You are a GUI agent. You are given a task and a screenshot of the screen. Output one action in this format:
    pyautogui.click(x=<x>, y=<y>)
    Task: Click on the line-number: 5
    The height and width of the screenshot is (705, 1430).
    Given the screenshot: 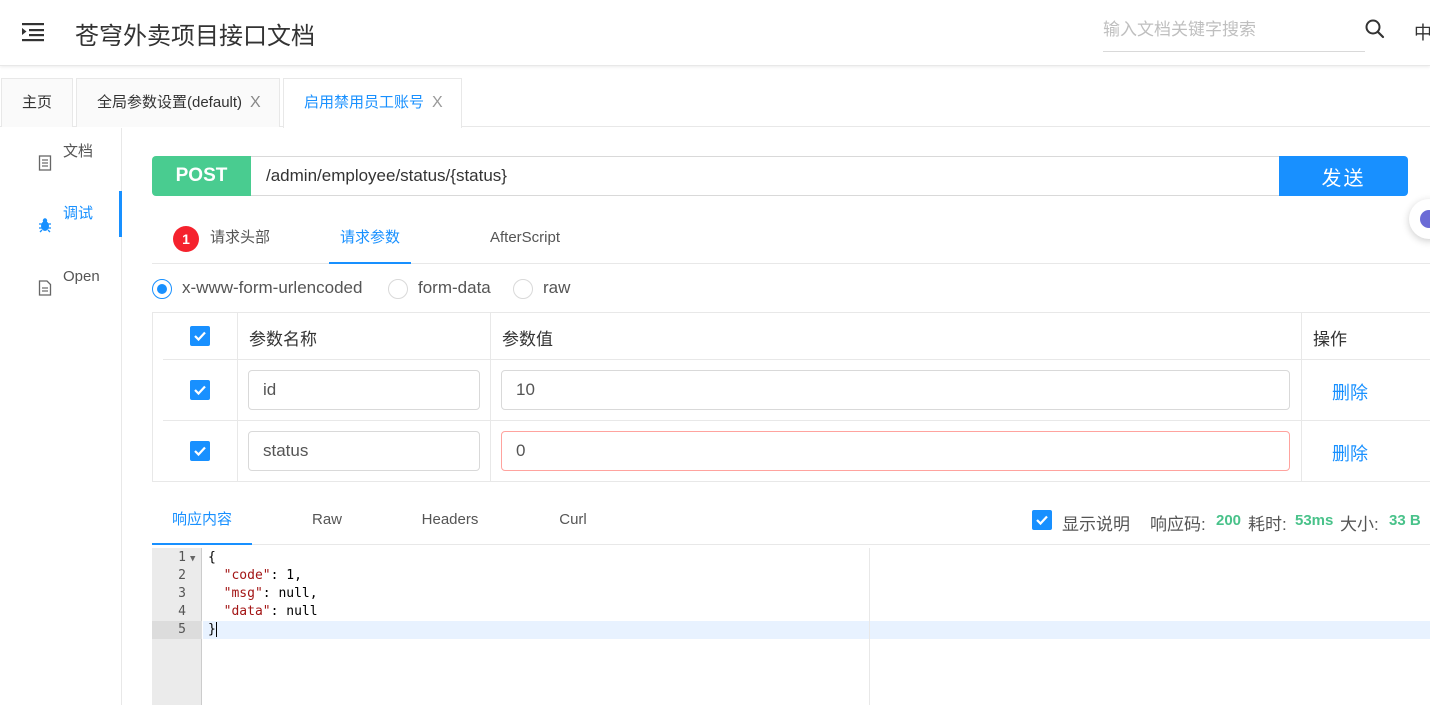 What is the action you would take?
    pyautogui.click(x=177, y=630)
    